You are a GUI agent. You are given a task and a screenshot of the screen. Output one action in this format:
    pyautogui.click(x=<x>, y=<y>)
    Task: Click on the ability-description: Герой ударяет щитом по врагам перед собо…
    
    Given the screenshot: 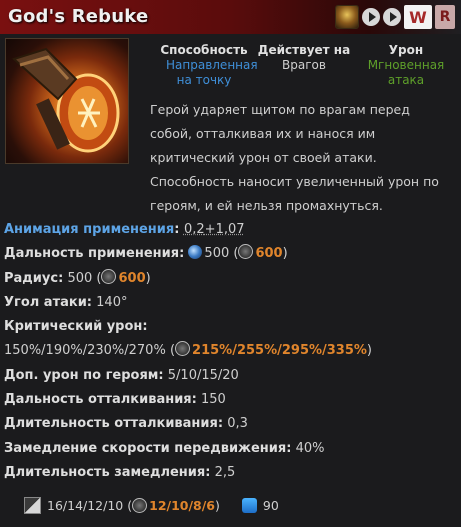 What is the action you would take?
    pyautogui.click(x=294, y=157)
    